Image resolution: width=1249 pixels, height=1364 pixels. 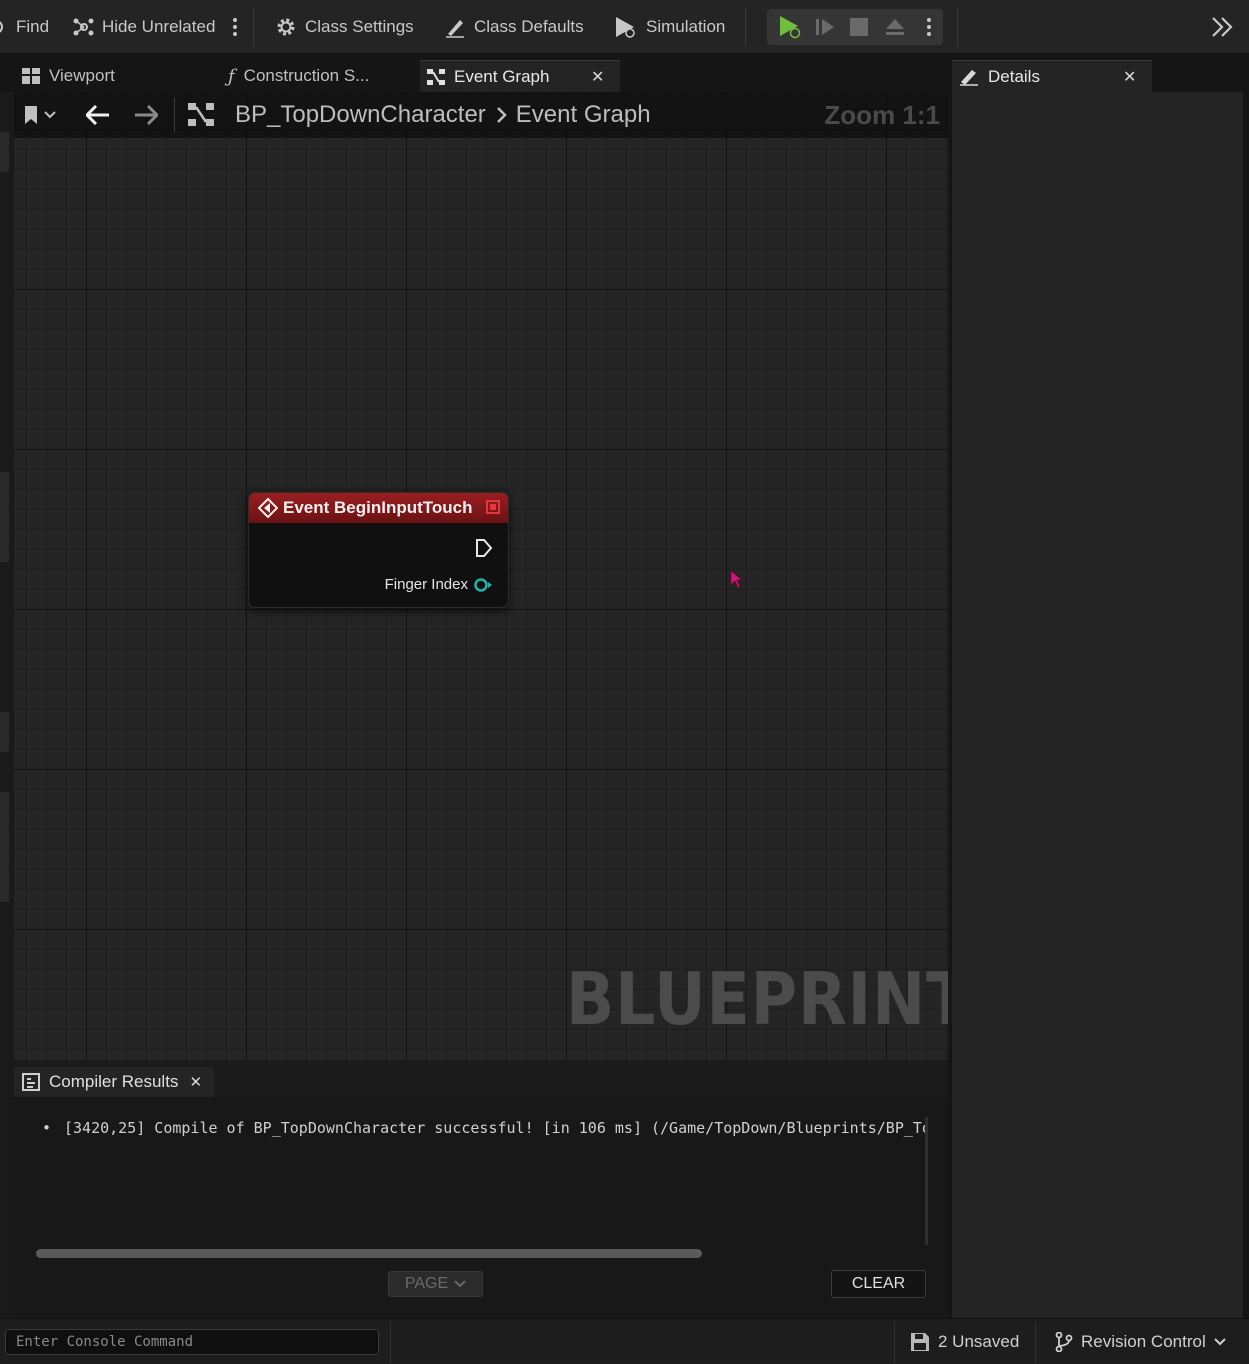 What do you see at coordinates (31, 1082) in the screenshot?
I see `compiler-results-icon` at bounding box center [31, 1082].